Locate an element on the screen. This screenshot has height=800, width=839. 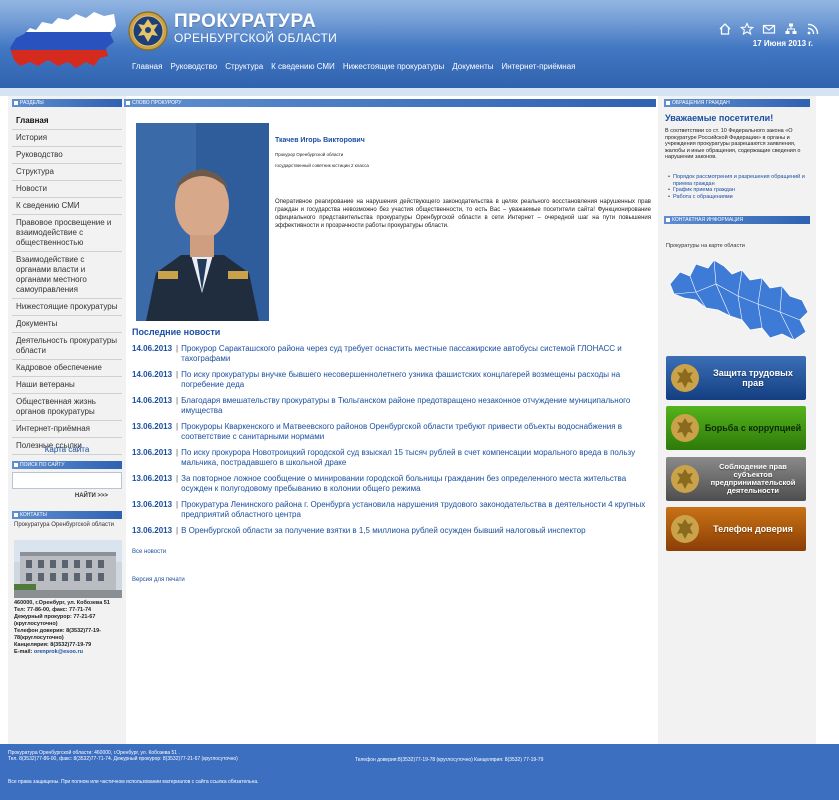
contact-address: 460000, г.Оренбург, ул. Кобозева 51 is located at coordinates (62, 603).